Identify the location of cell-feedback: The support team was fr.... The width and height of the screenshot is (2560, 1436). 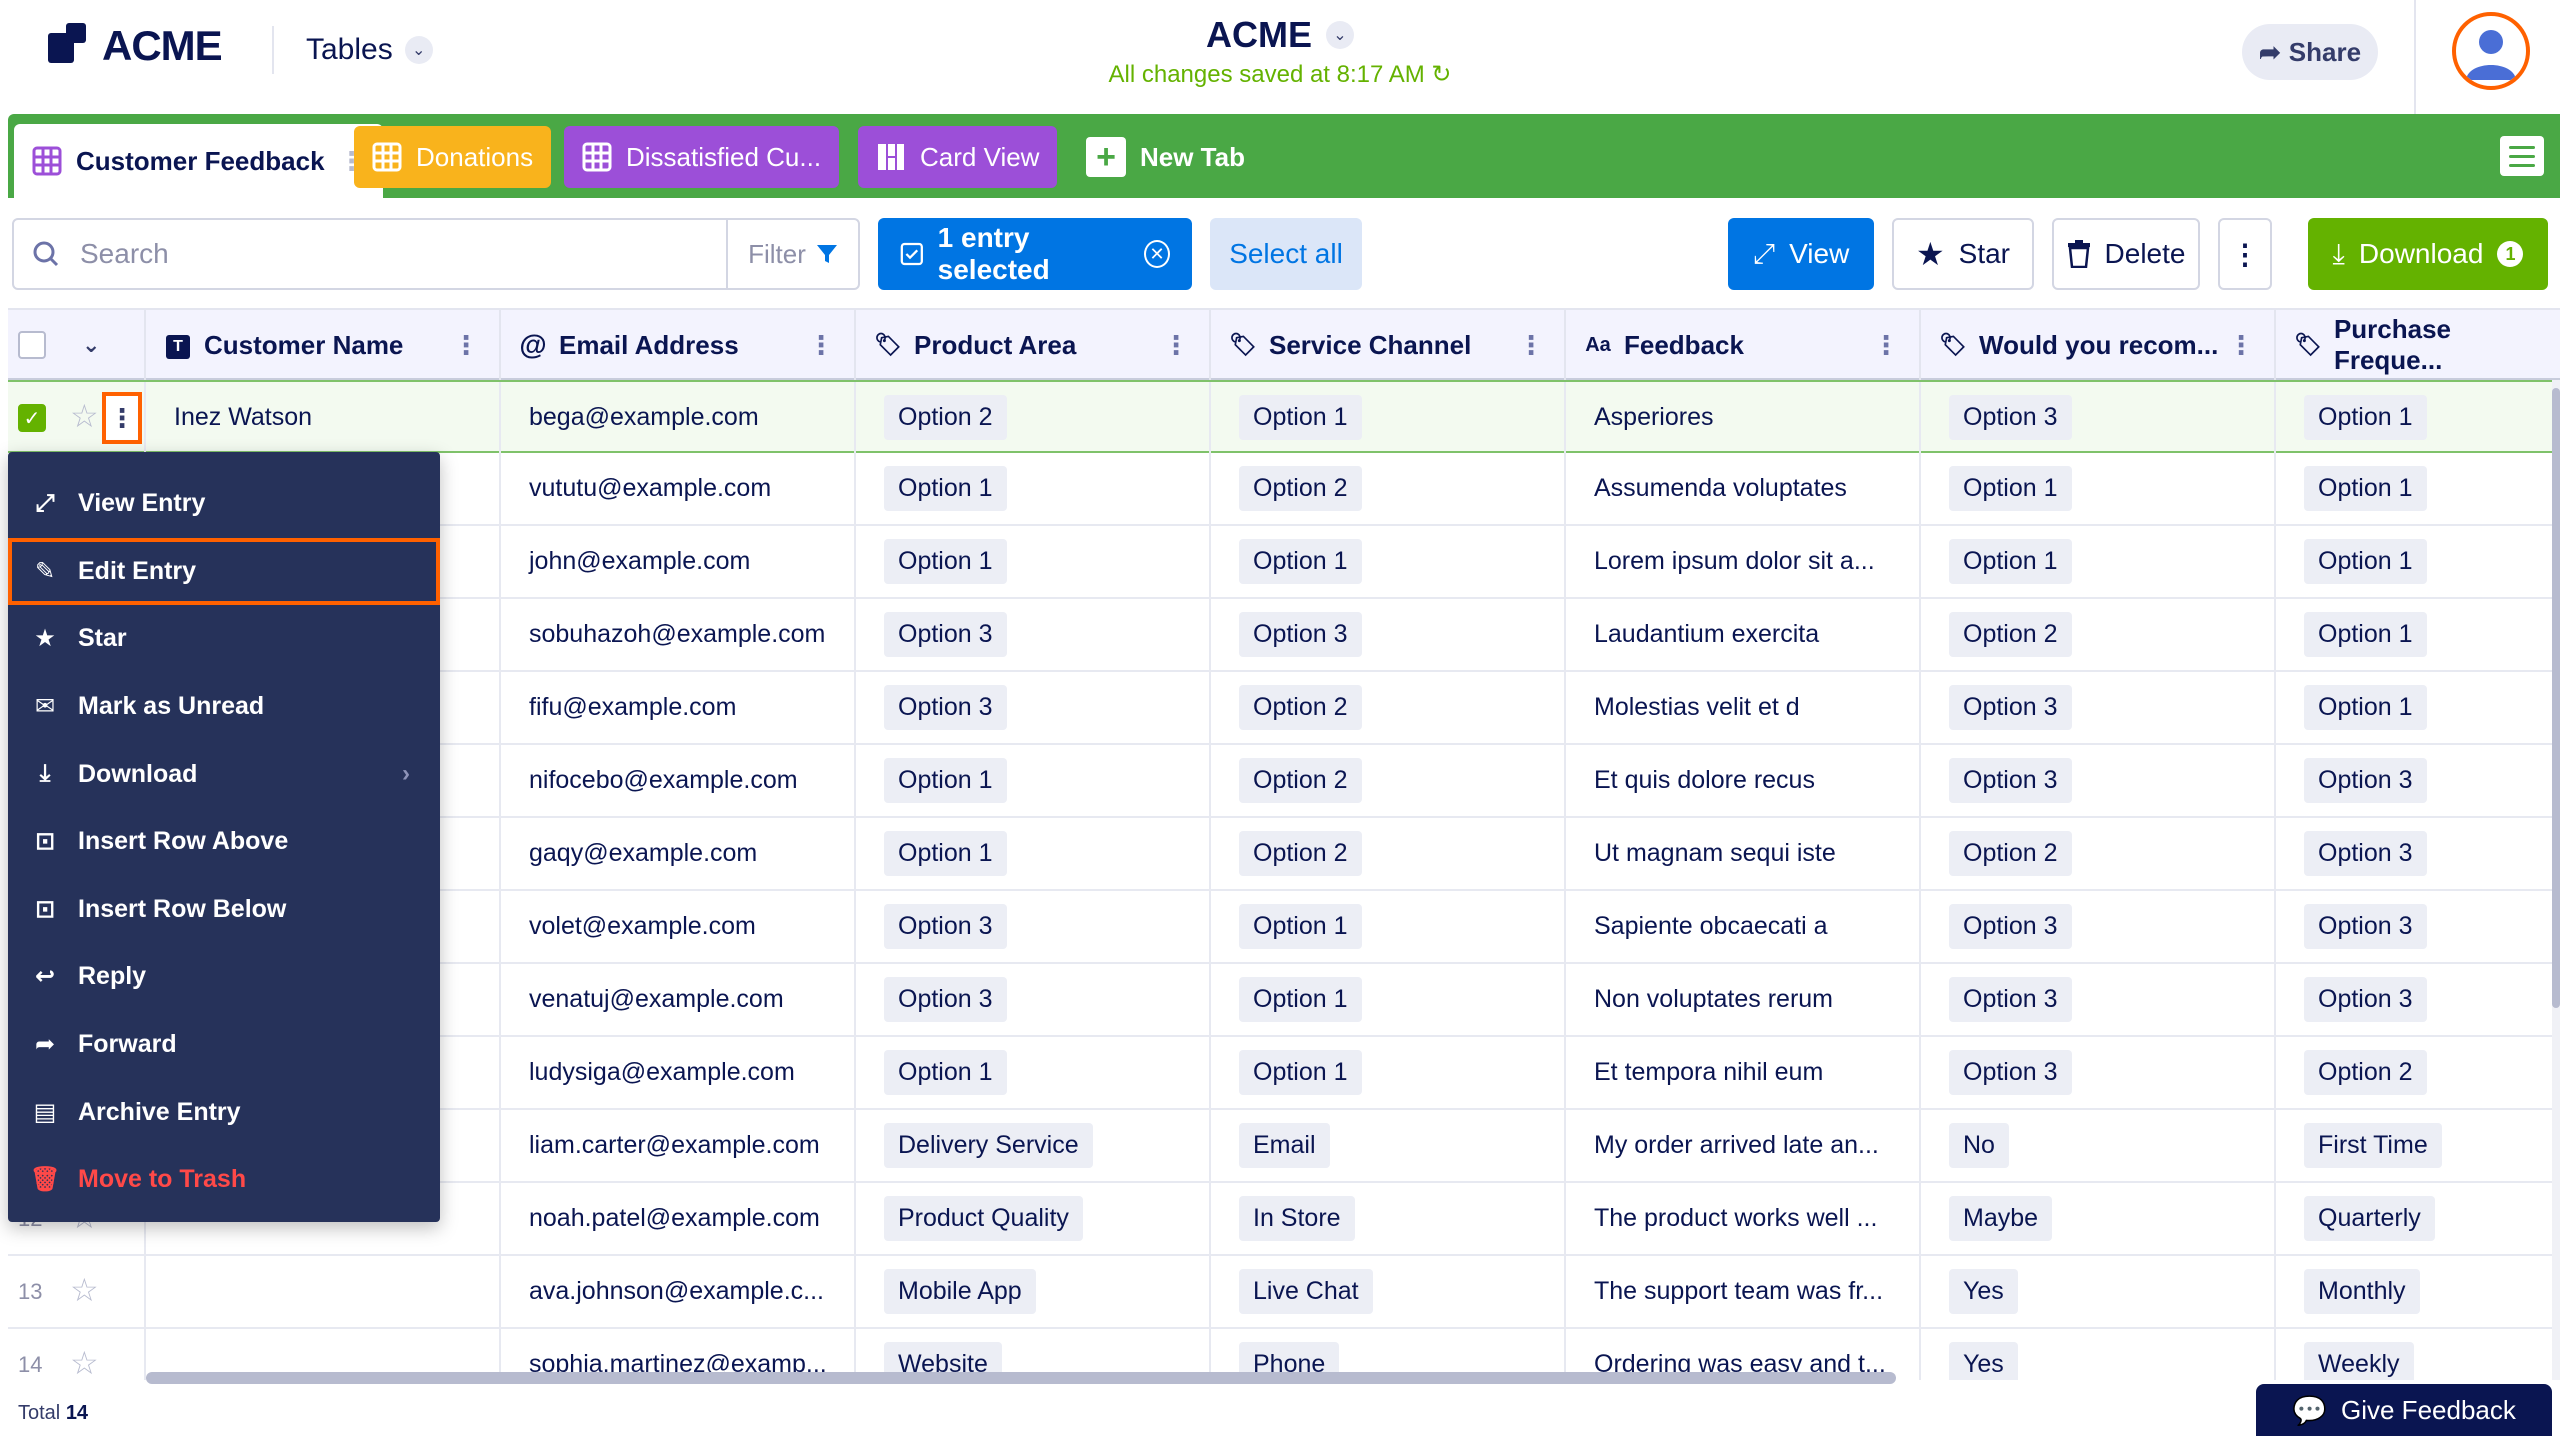
(1743, 1291).